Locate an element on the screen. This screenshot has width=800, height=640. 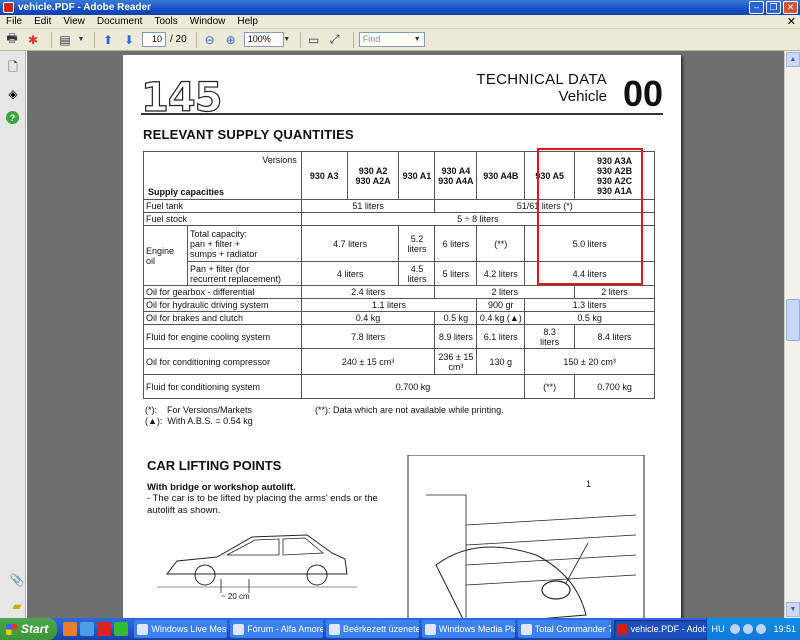
vertical-scrollbar: ▲ ▼ is located at coordinates (792, 334).